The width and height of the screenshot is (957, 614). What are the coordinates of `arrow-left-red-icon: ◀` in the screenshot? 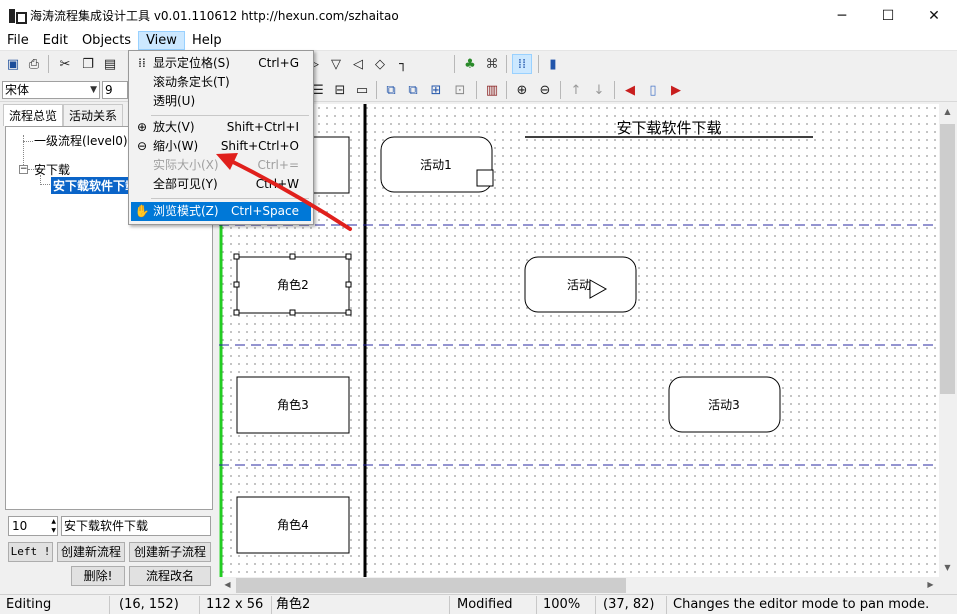 It's located at (630, 90).